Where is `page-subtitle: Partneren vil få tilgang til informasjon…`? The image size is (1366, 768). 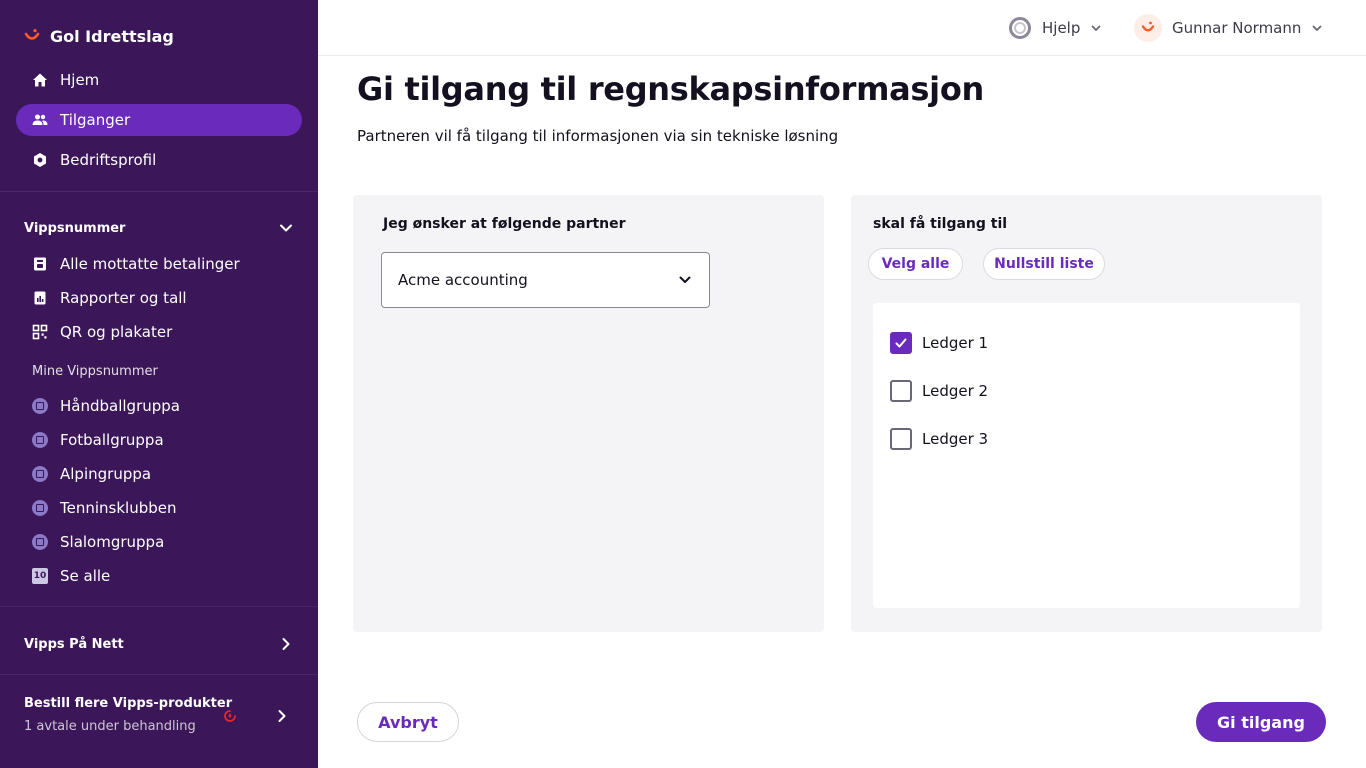
page-subtitle: Partneren vil få tilgang til informasjon… is located at coordinates (598, 136).